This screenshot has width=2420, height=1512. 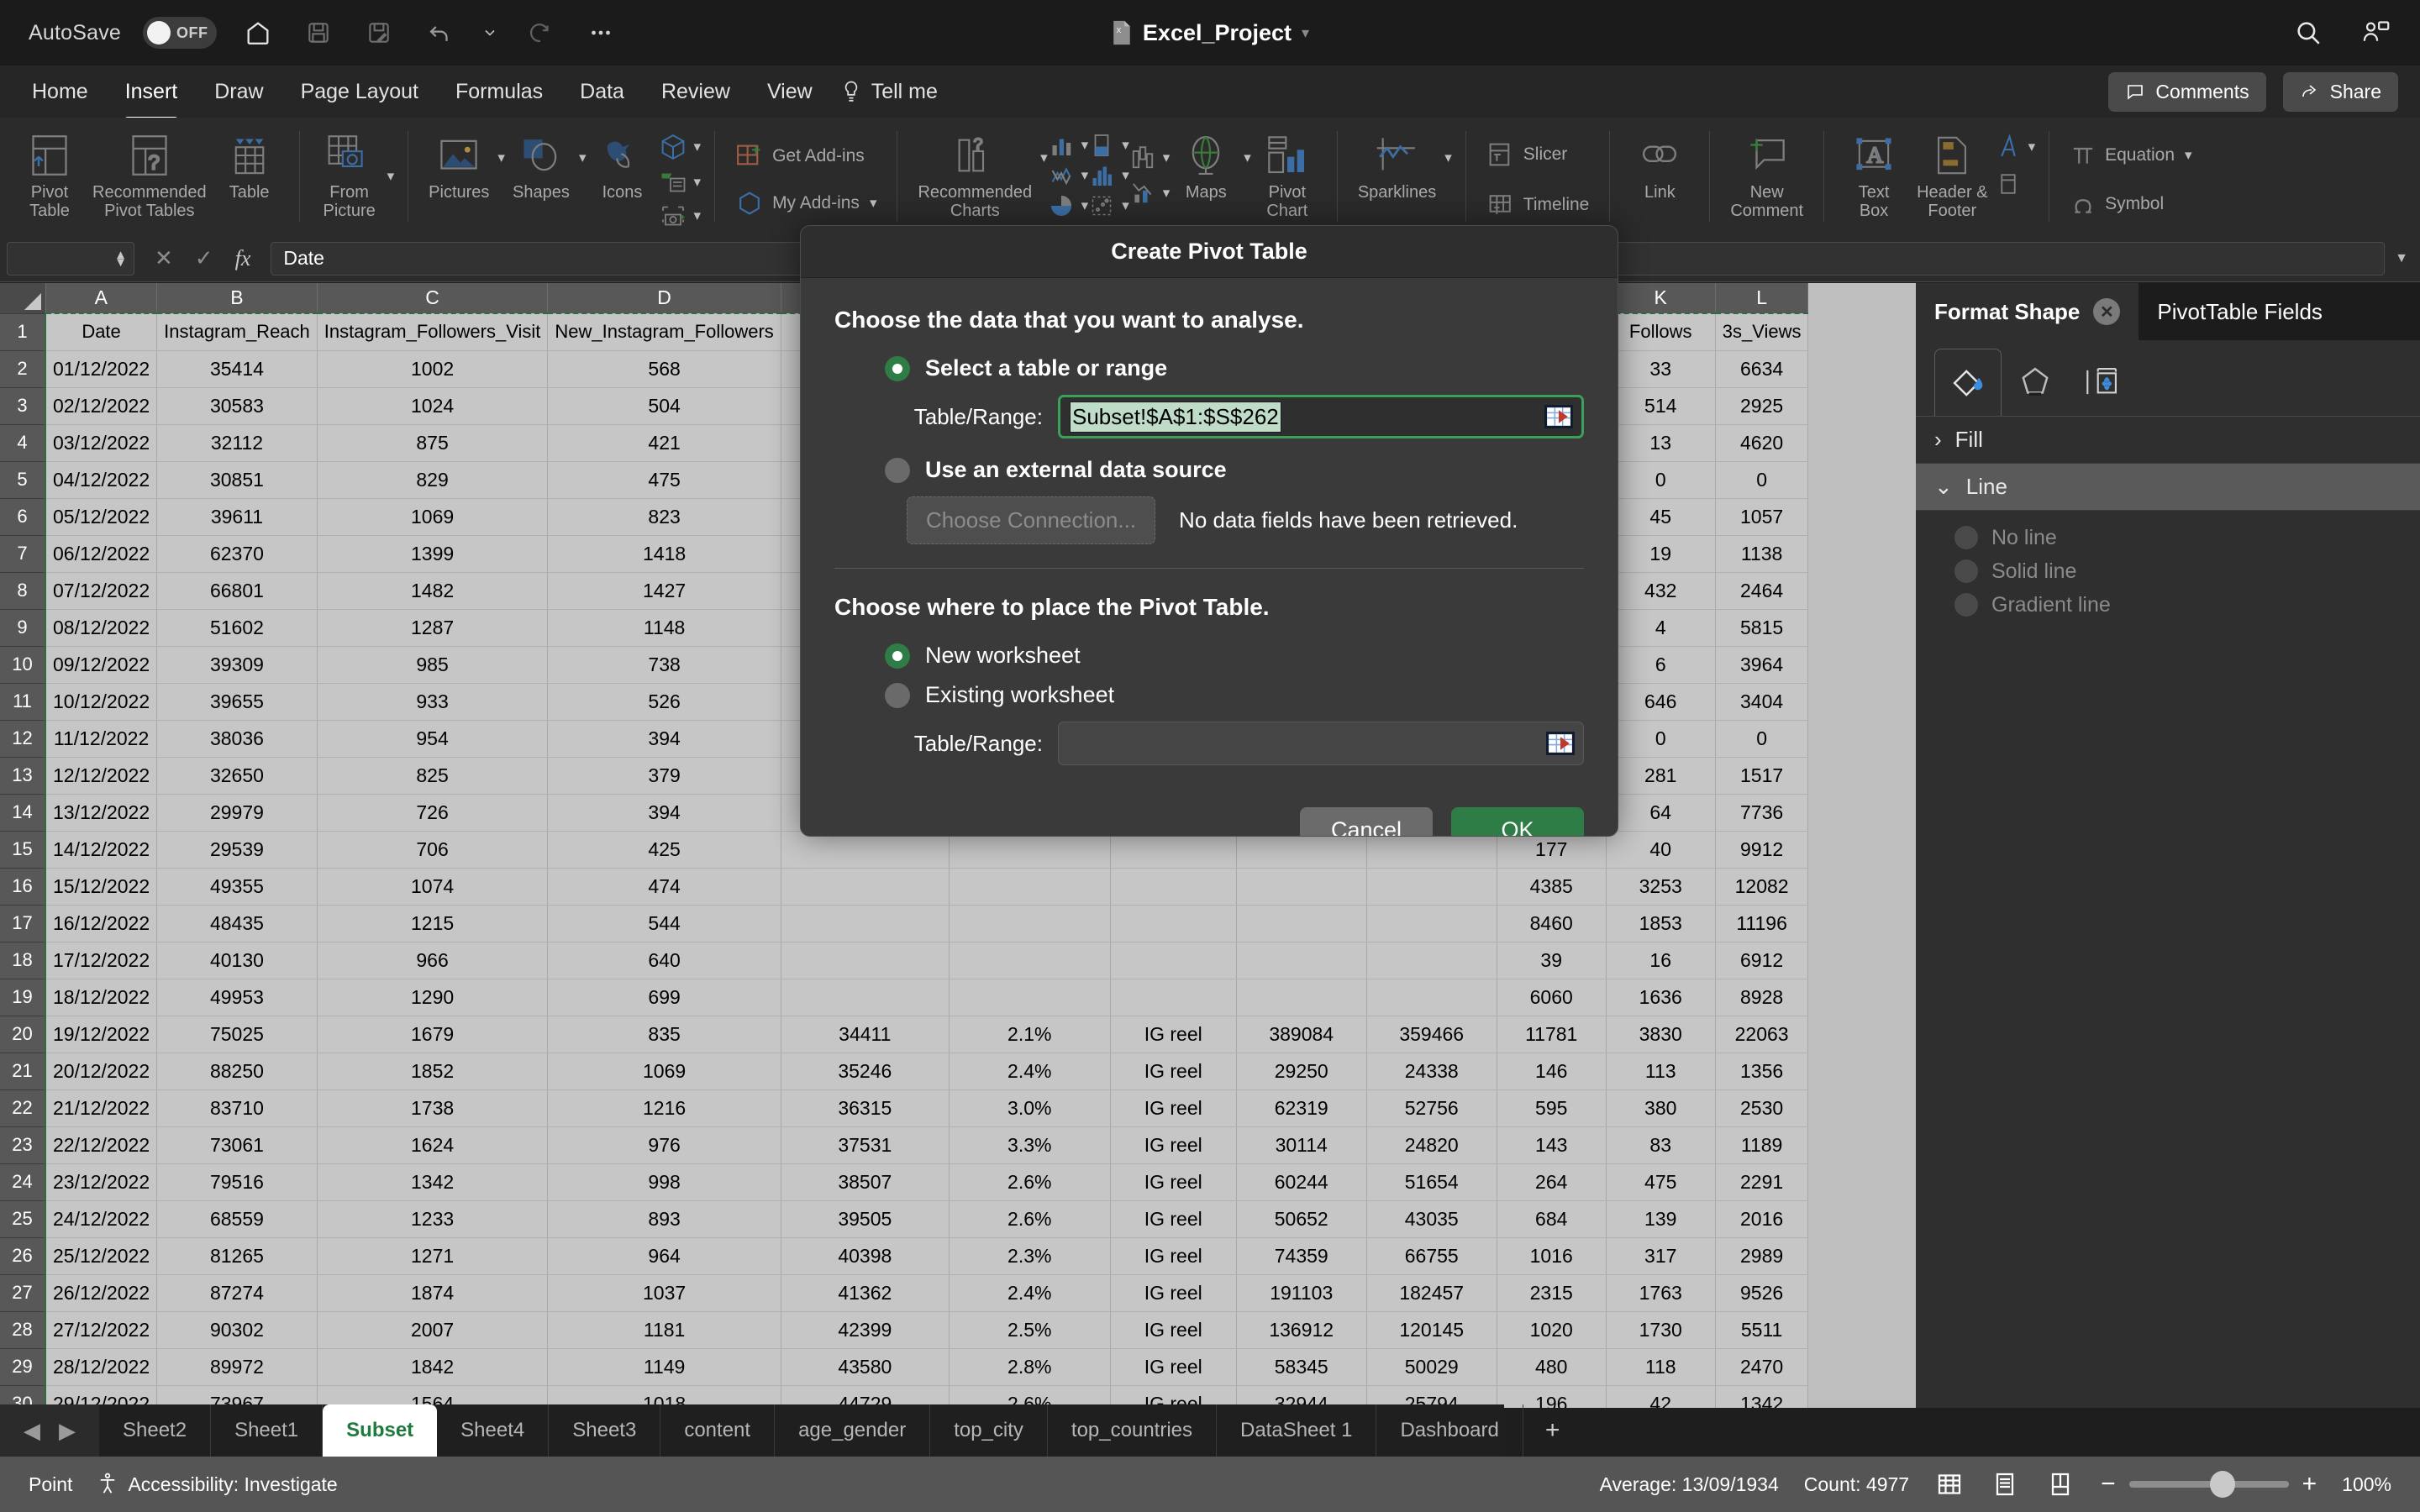 What do you see at coordinates (1297, 1430) in the screenshot?
I see `sheet-tab-datasheet-1: DataSheet 1` at bounding box center [1297, 1430].